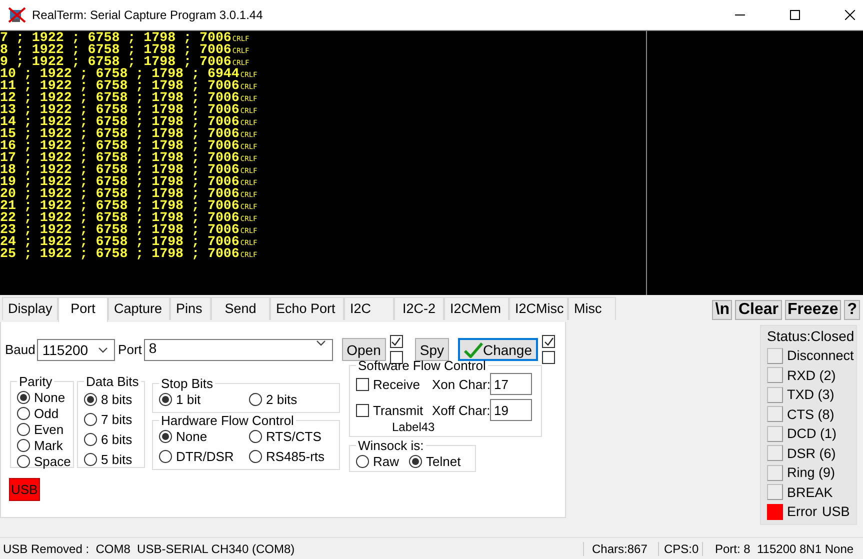  What do you see at coordinates (813, 310) in the screenshot?
I see `toolbar-button: Freeze` at bounding box center [813, 310].